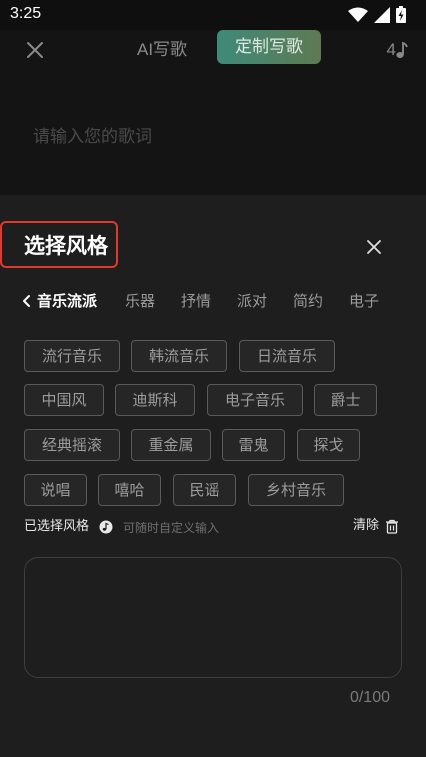  What do you see at coordinates (72, 445) in the screenshot?
I see `style-chip: 经典摇滚` at bounding box center [72, 445].